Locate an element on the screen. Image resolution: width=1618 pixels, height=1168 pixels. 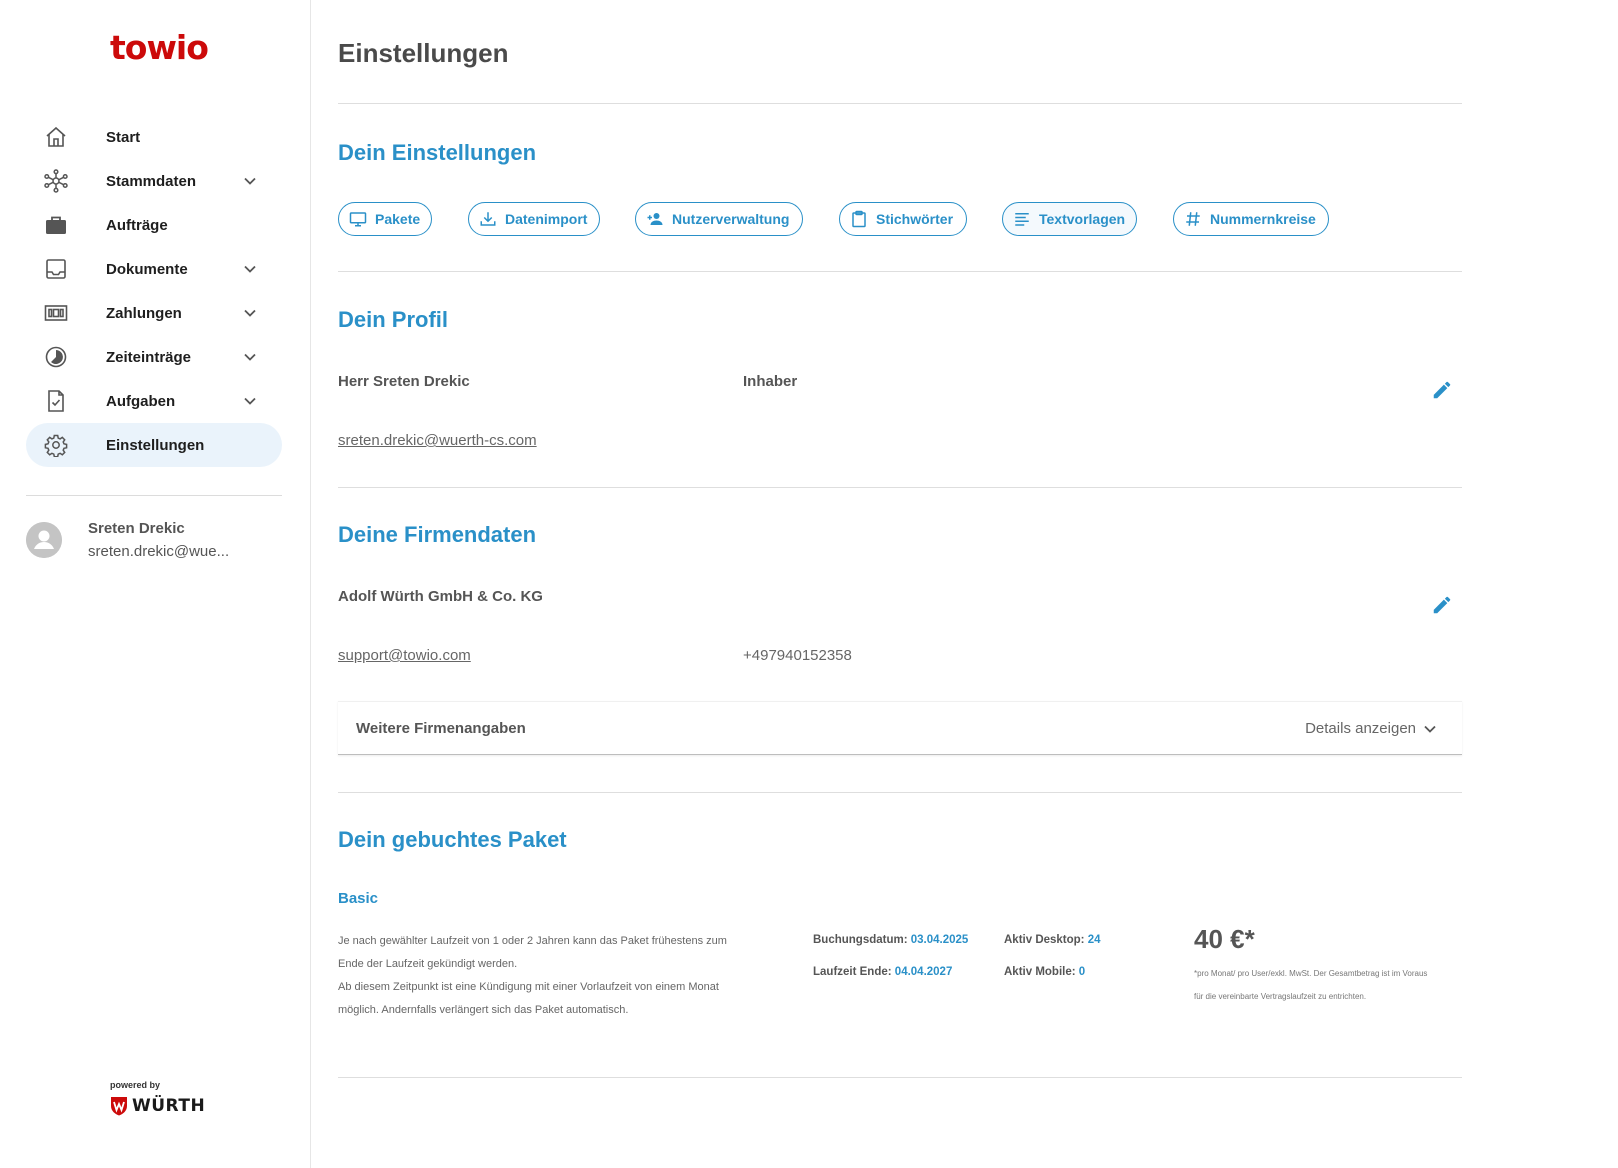
sidebar-item-stammdaten: Stammdaten is located at coordinates (154, 181).